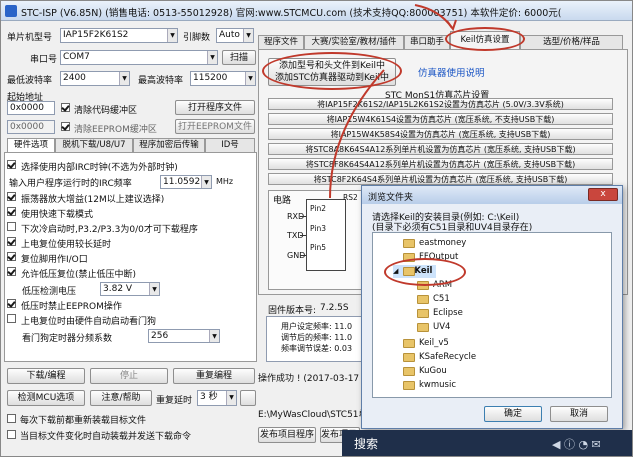 The image size is (633, 457). I want to click on taskbar-search: 搜索, so click(366, 443).